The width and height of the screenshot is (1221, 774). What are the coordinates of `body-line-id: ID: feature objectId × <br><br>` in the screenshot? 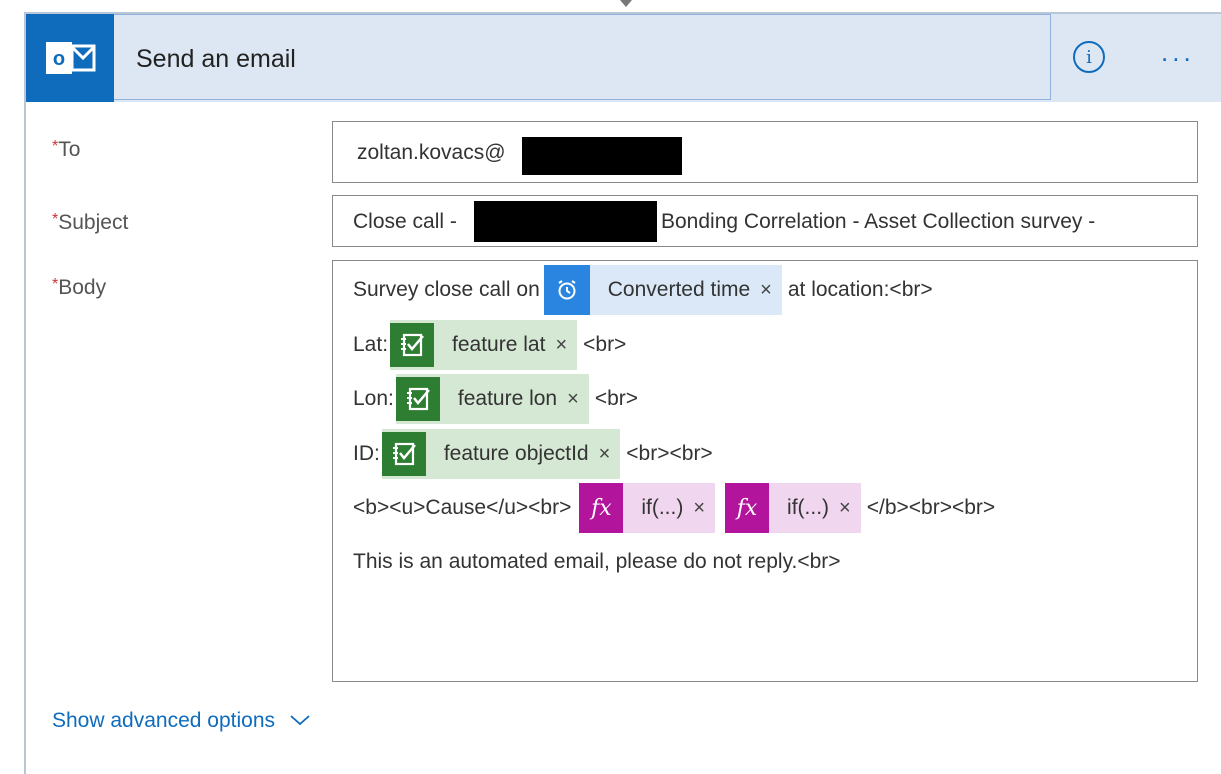 It's located at (533, 454).